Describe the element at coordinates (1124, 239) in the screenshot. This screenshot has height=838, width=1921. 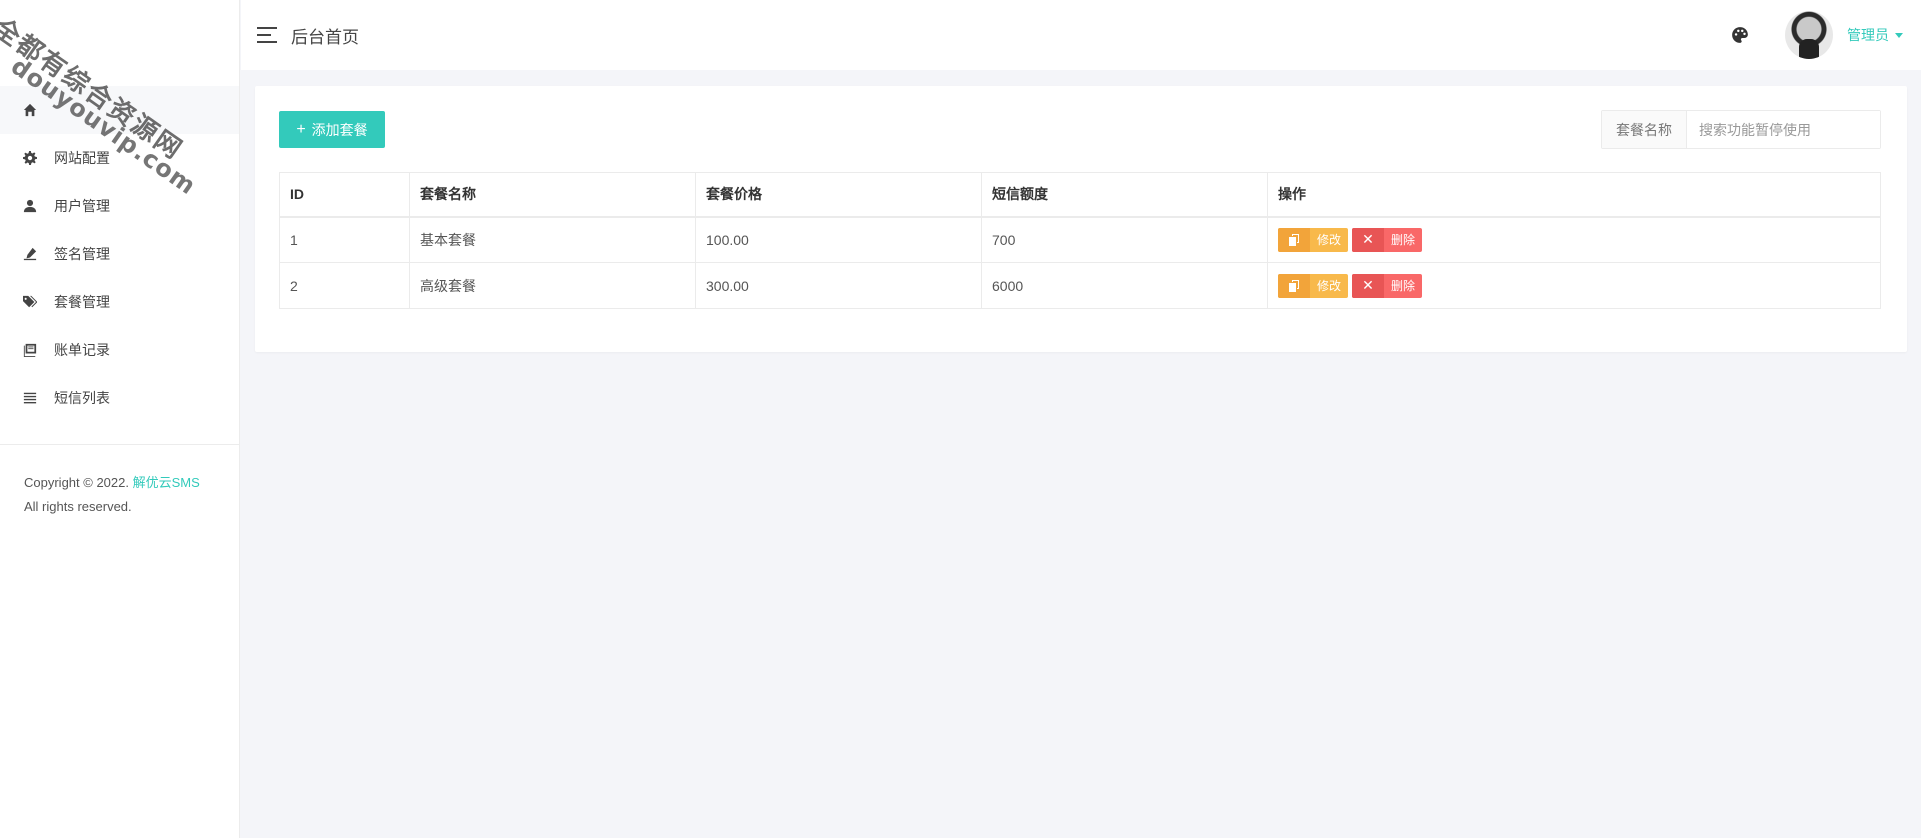
I see `cell-quota: 700` at that location.